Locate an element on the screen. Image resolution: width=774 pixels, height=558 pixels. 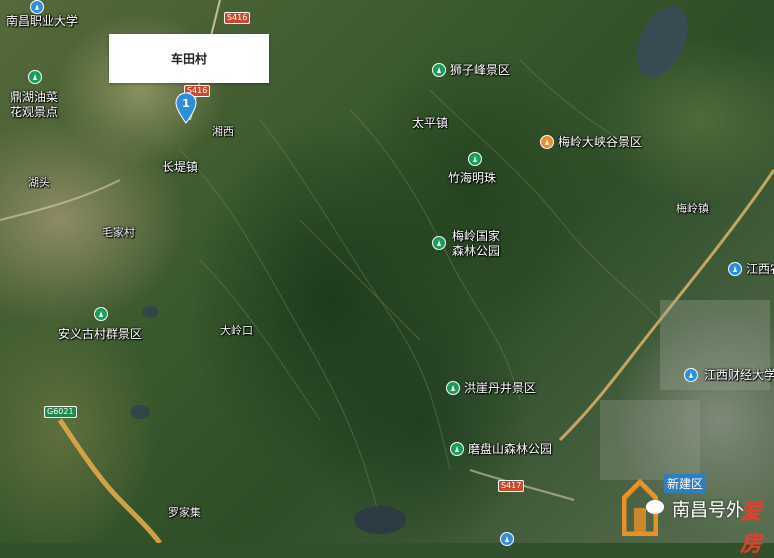
road-shield-s416: S416 is located at coordinates (237, 18).